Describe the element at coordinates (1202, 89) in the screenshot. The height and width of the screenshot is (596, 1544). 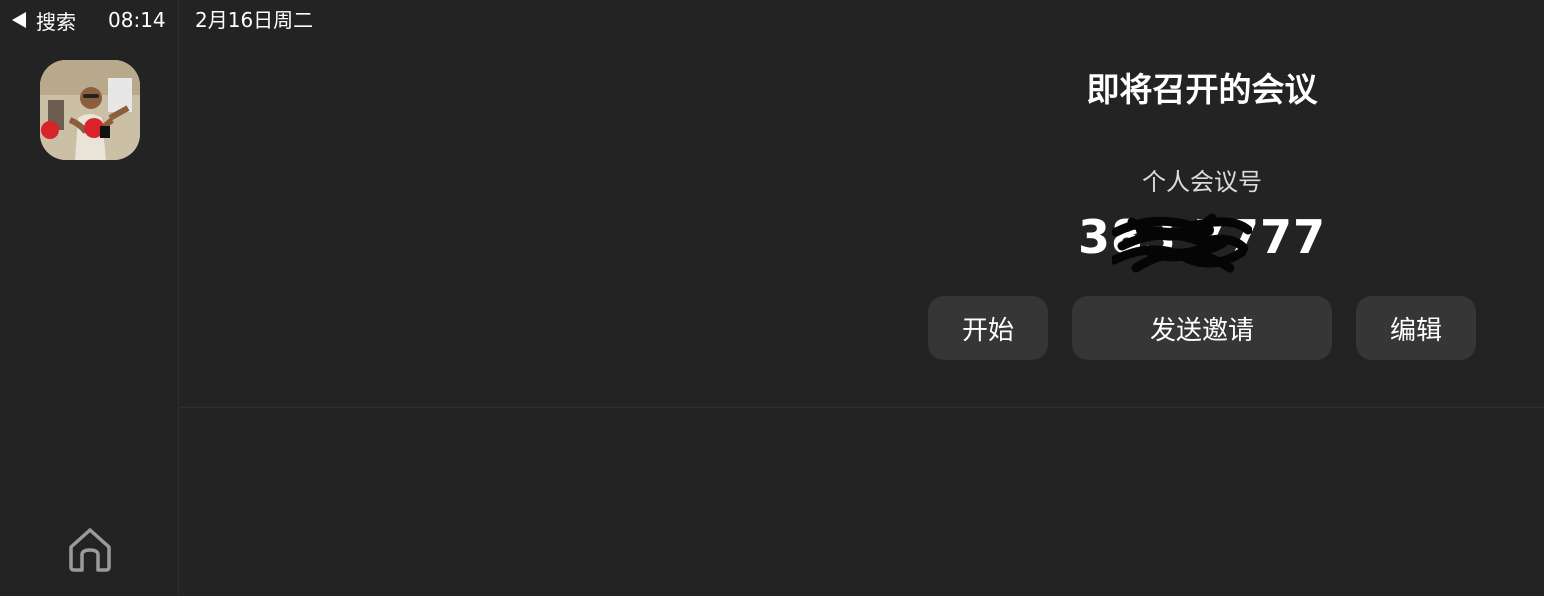
I see `page-title: 即将召开的会议` at that location.